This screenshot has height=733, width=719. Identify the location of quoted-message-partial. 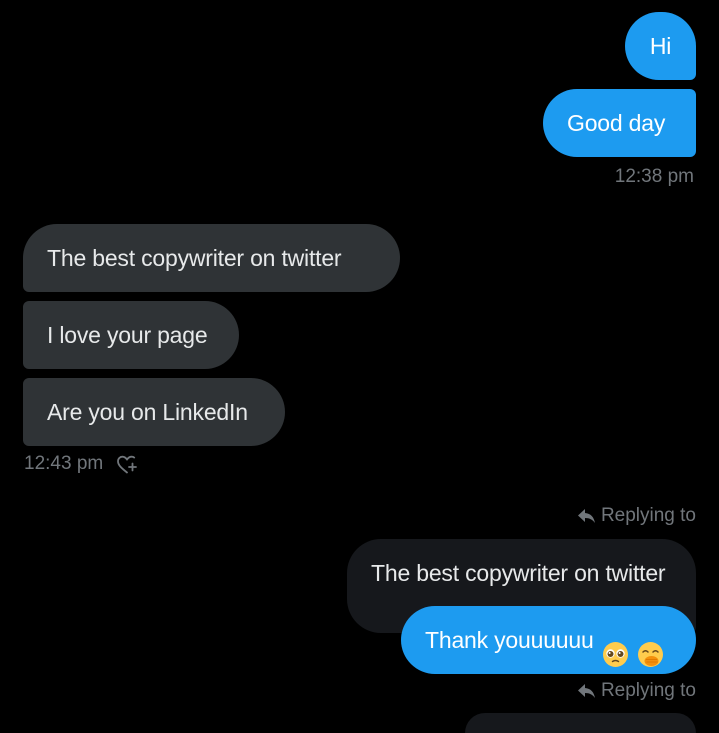
(580, 723).